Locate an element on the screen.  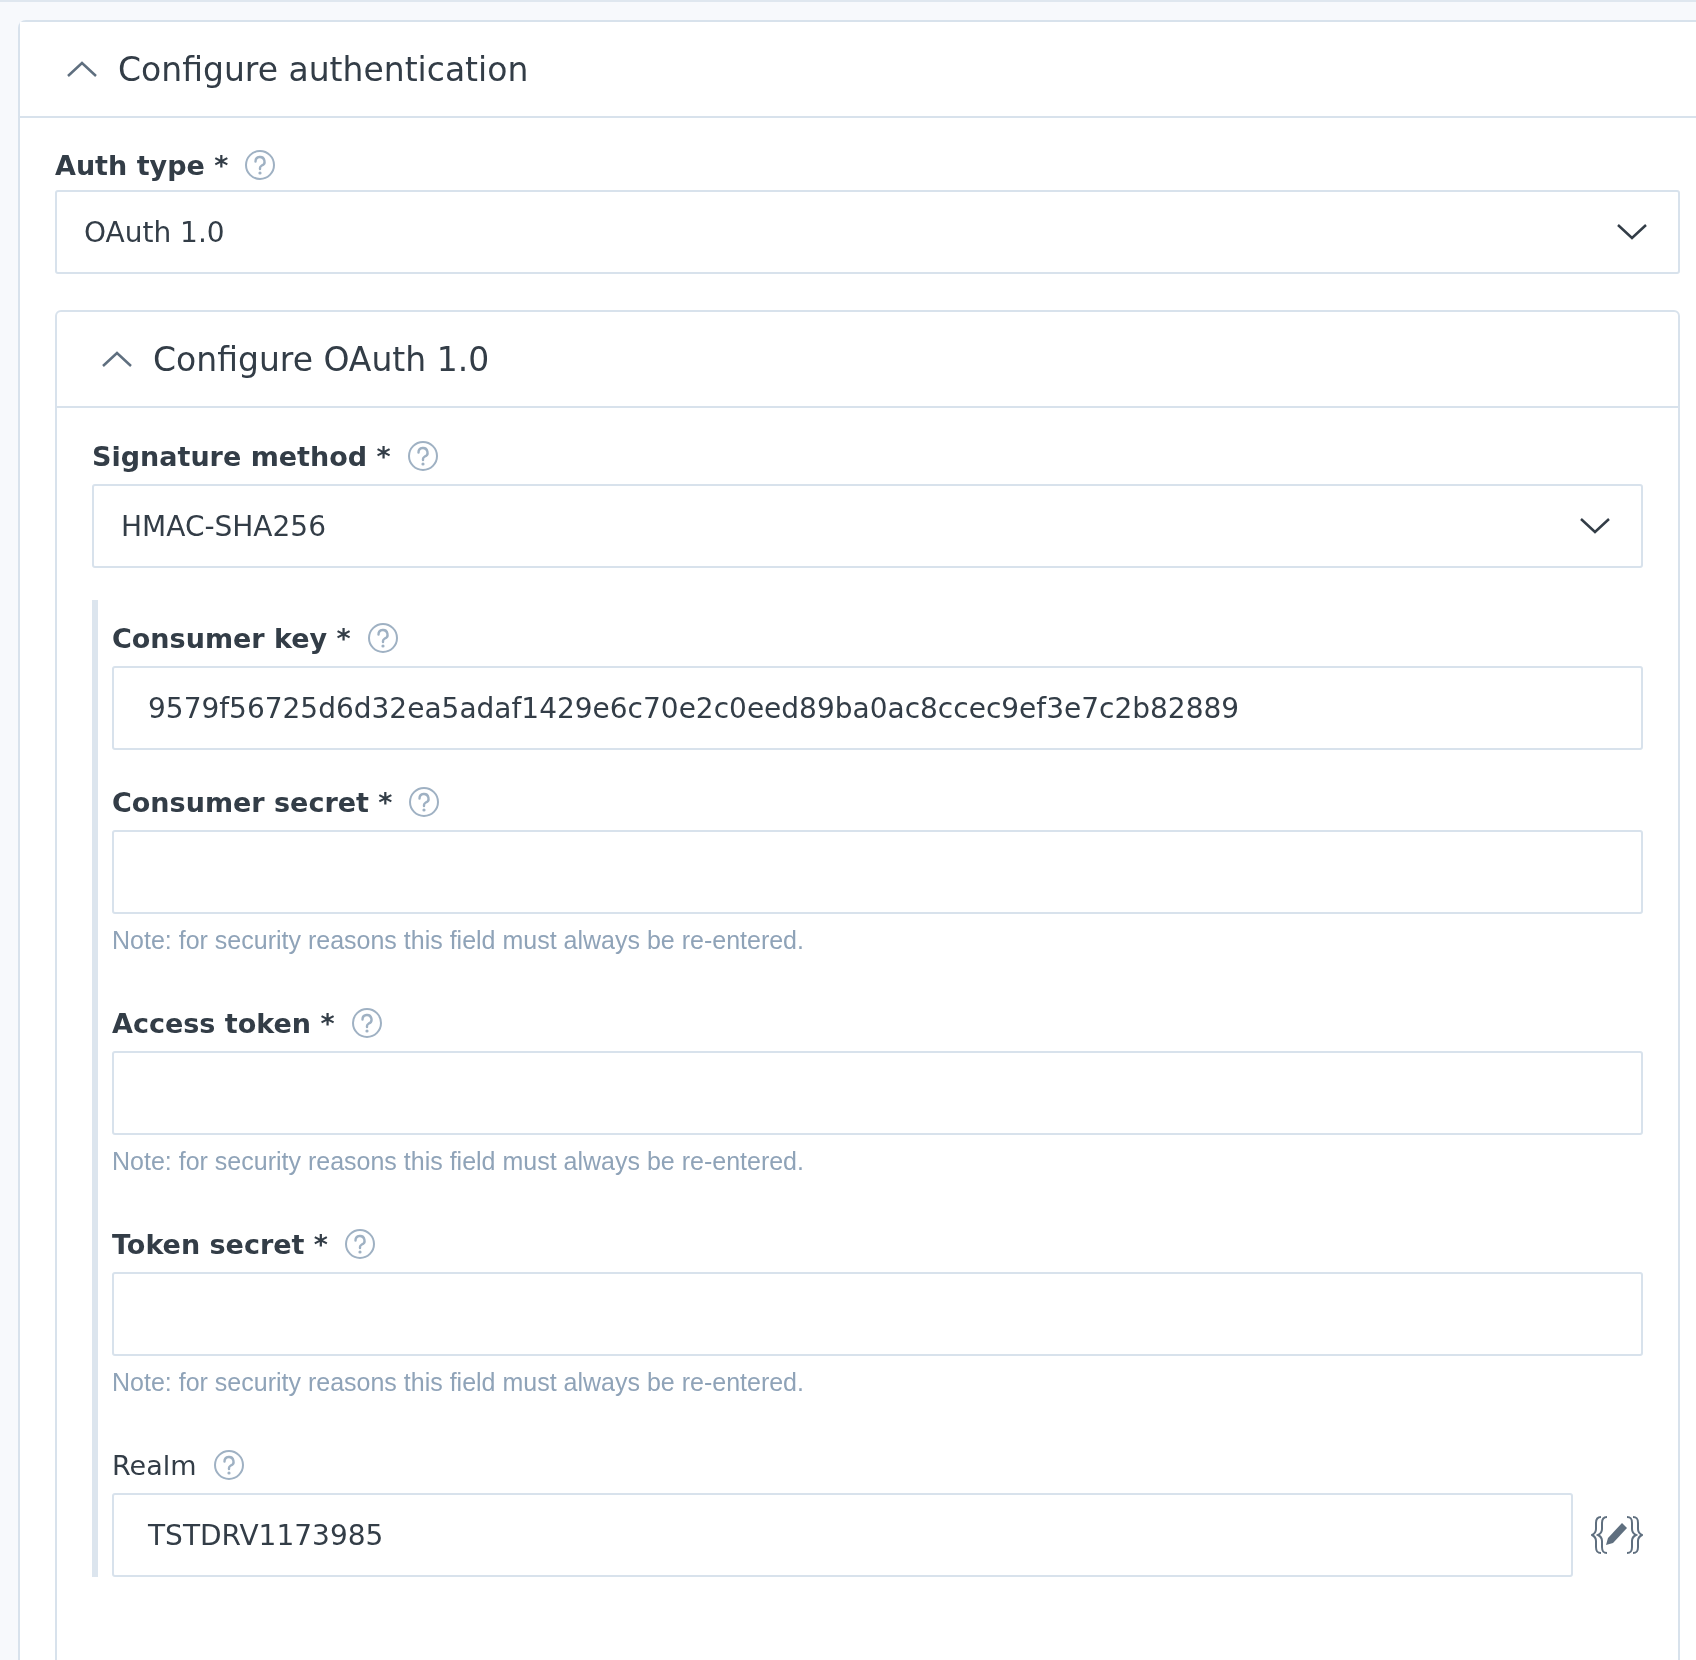
signature-method-select: HMAC-SHA256 is located at coordinates (867, 526).